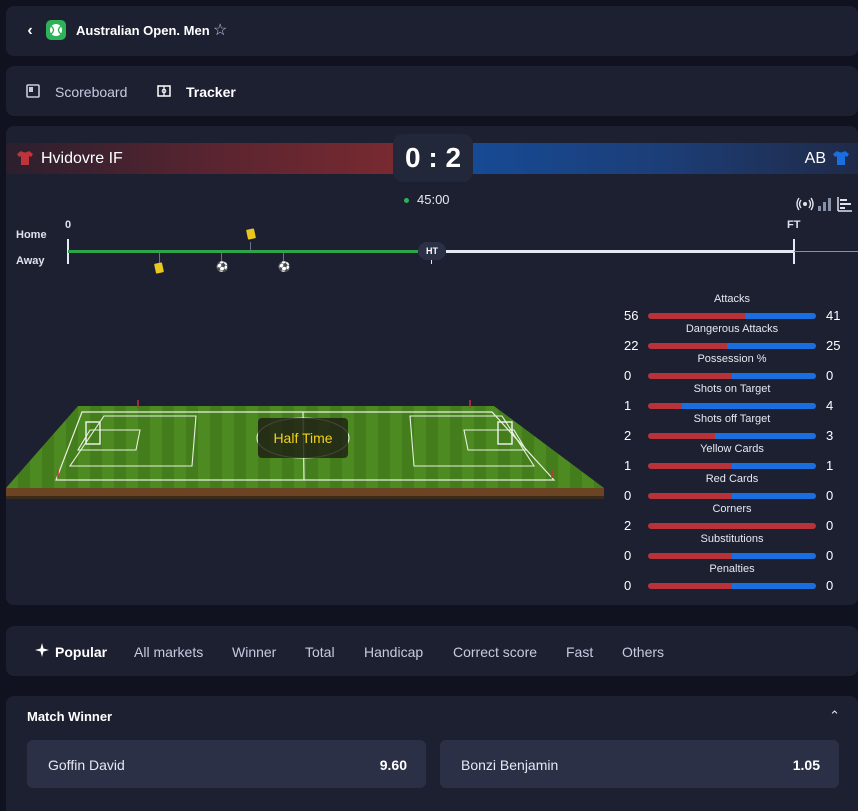 This screenshot has width=858, height=811. Describe the element at coordinates (833, 345) in the screenshot. I see `stat-away-value: 25` at that location.